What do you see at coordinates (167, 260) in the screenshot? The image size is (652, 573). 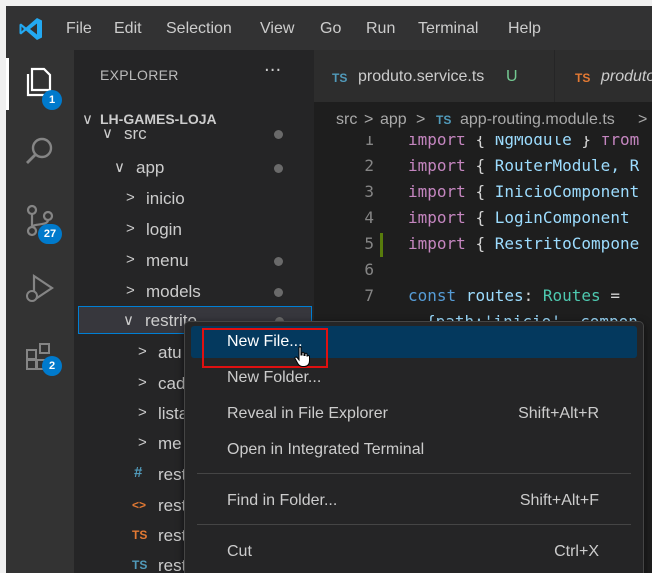 I see `tree-label: menu` at bounding box center [167, 260].